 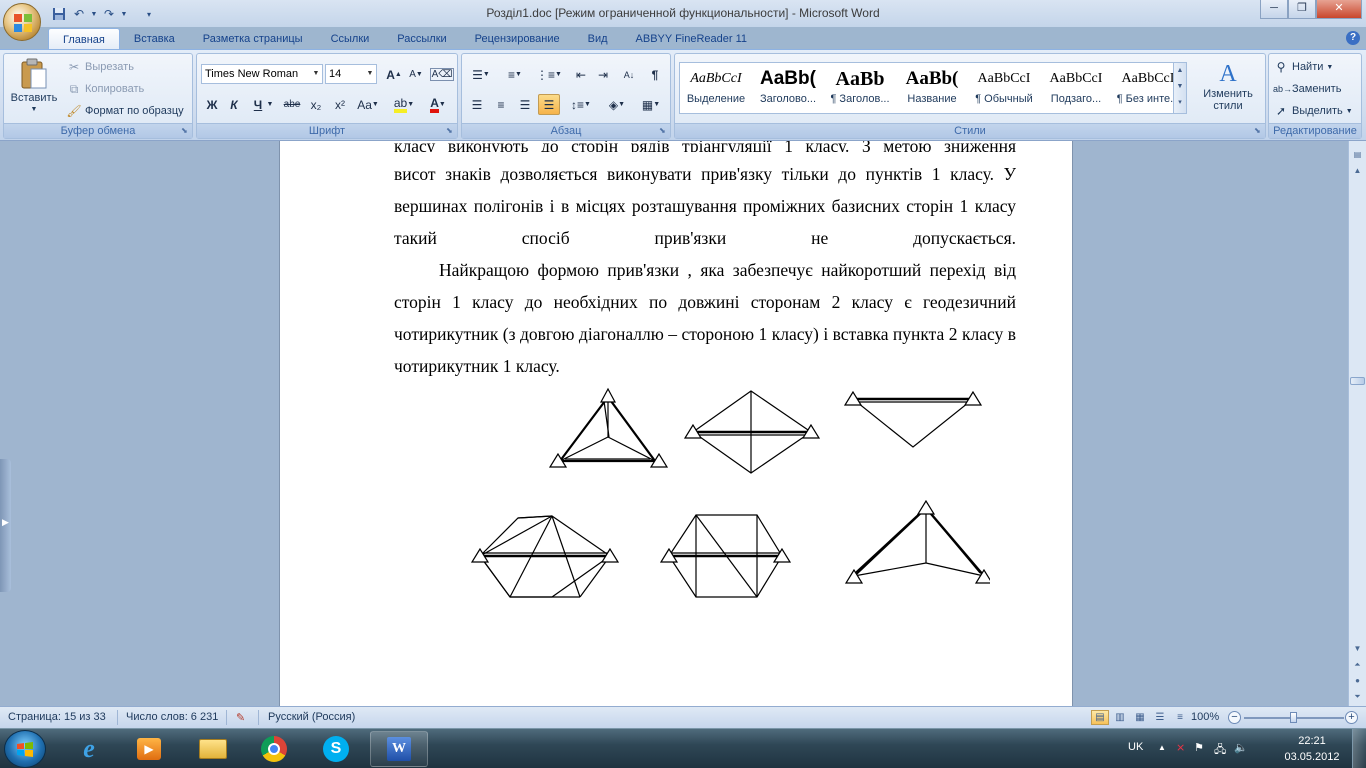 I want to click on clear-formatting-button: A⌫, so click(x=442, y=74).